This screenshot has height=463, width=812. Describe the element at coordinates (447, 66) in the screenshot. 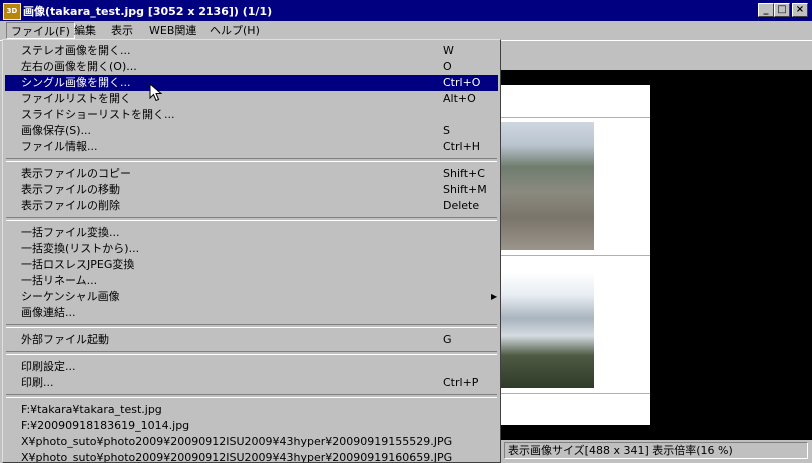

I see `menu-item-shortcut: O` at that location.